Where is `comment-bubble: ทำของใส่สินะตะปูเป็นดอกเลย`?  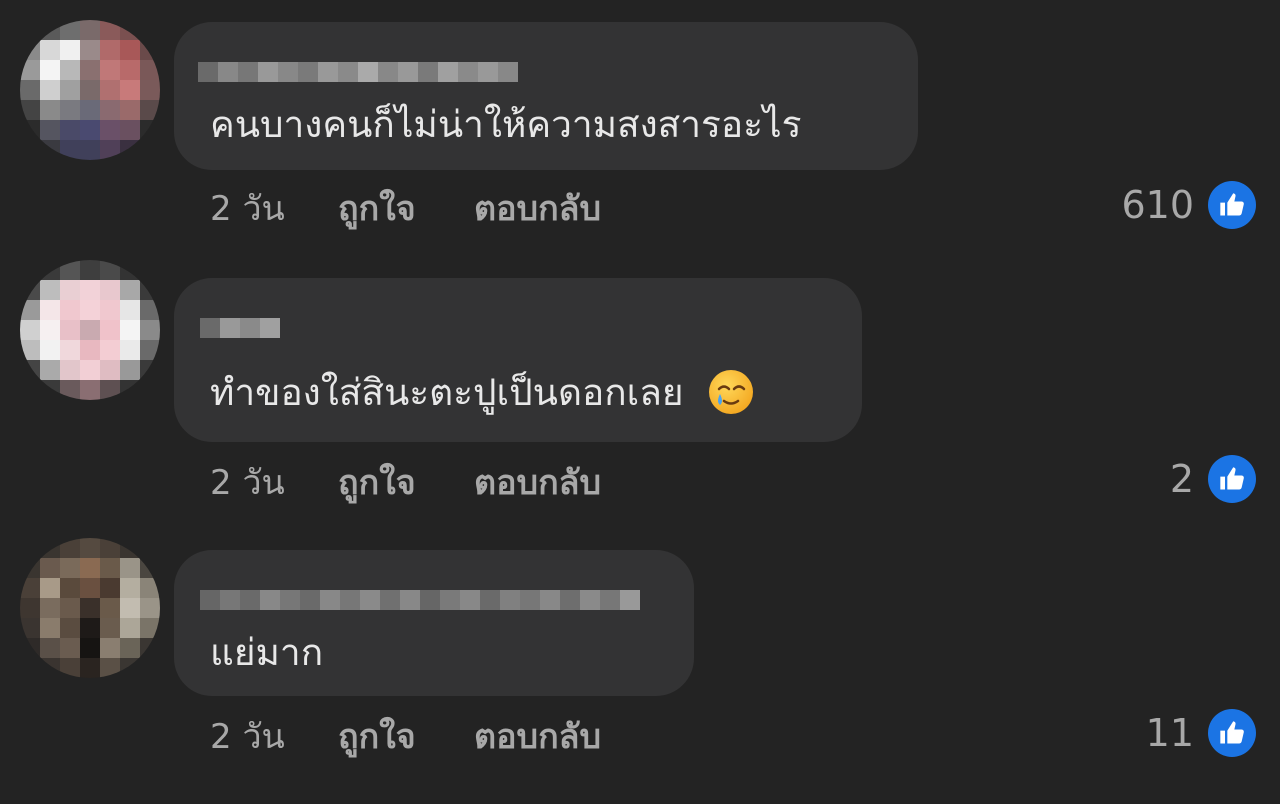
comment-bubble: ทำของใส่สินะตะปูเป็นดอกเลย is located at coordinates (518, 360).